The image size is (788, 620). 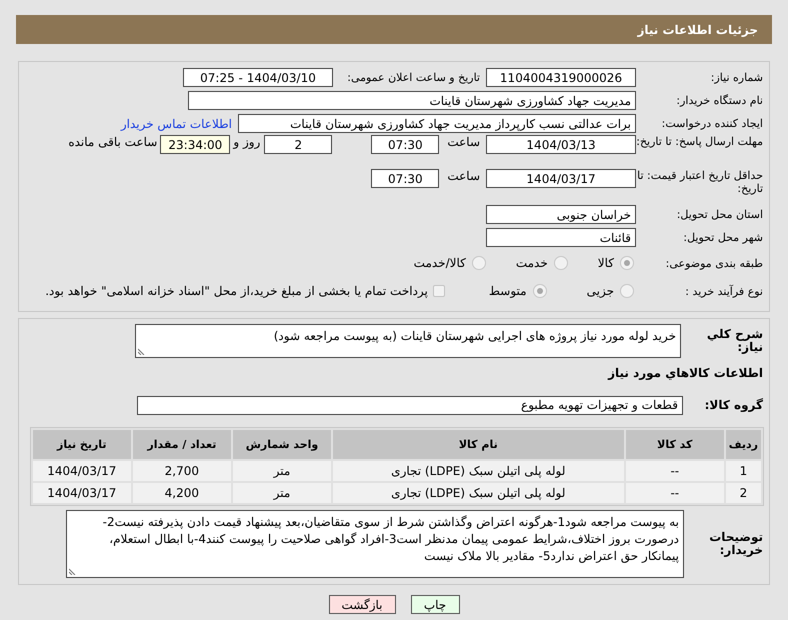 I want to click on date-field: 1404/03/17, so click(x=561, y=178).